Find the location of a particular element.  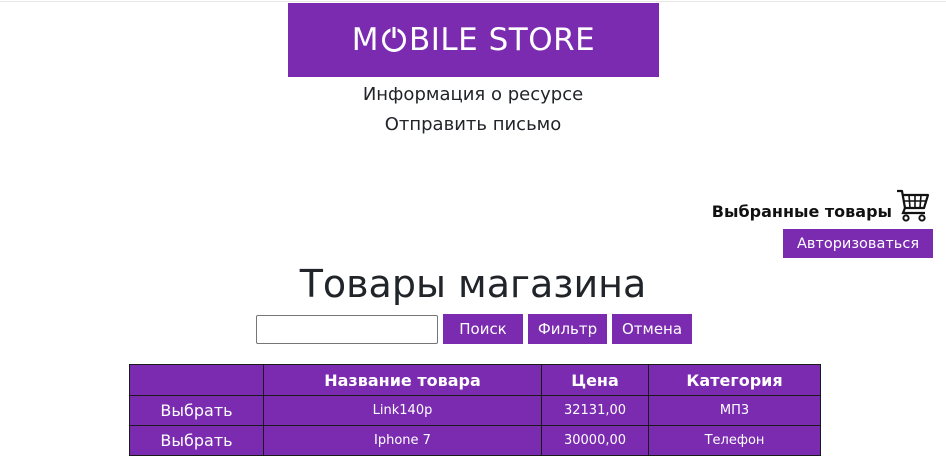

column-header-price: Цена is located at coordinates (595, 380).